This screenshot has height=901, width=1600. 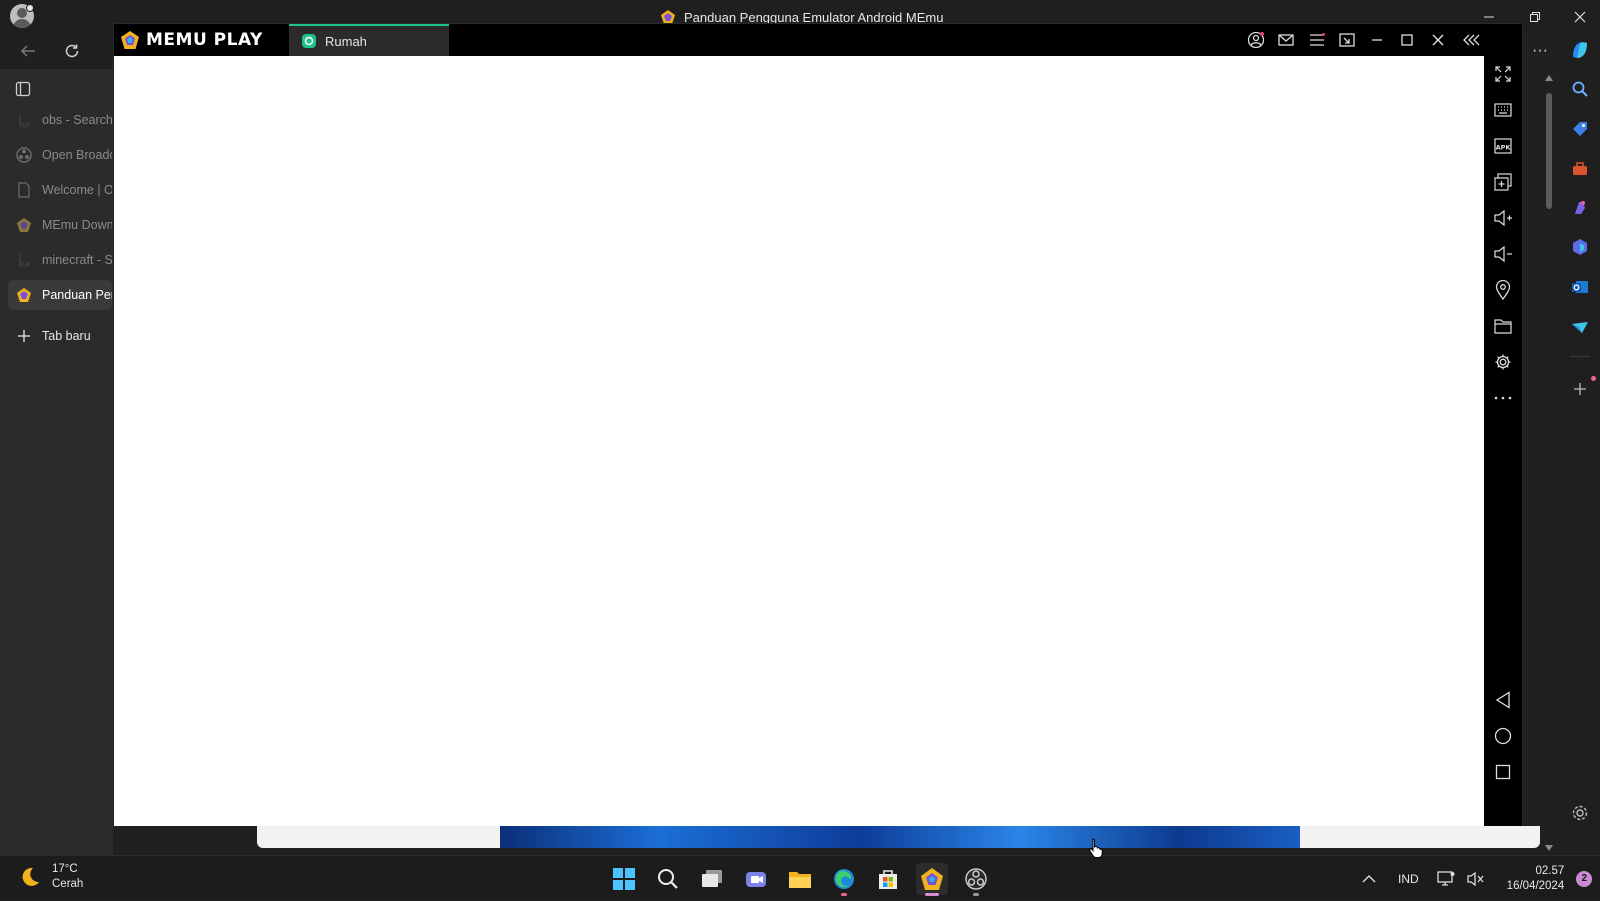 I want to click on obs-icon, so click(x=24, y=155).